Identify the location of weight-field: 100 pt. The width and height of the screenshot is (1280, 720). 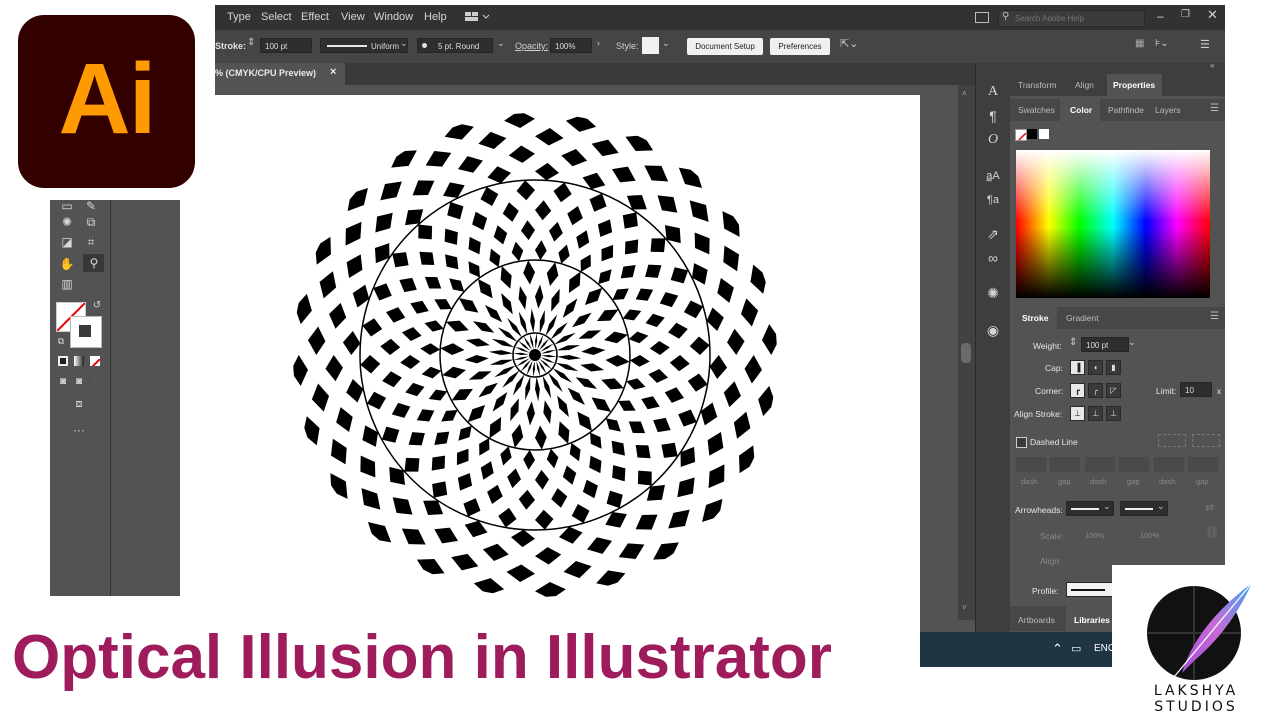
(1105, 344).